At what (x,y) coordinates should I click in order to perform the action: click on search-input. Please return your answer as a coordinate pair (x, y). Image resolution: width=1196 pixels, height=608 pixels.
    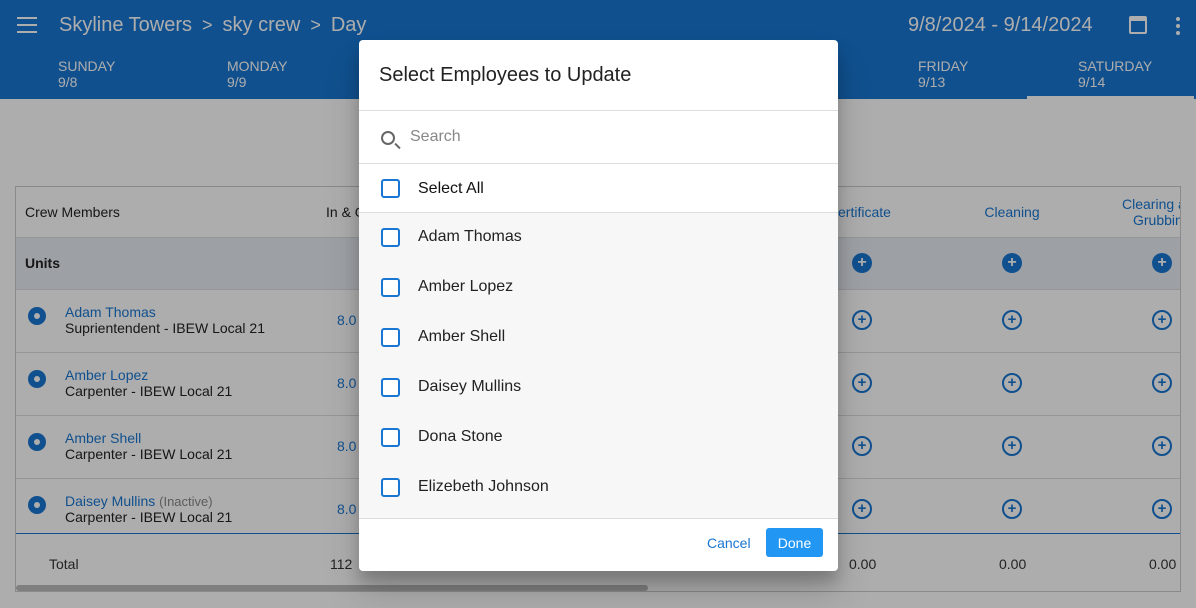
    Looking at the image, I should click on (610, 137).